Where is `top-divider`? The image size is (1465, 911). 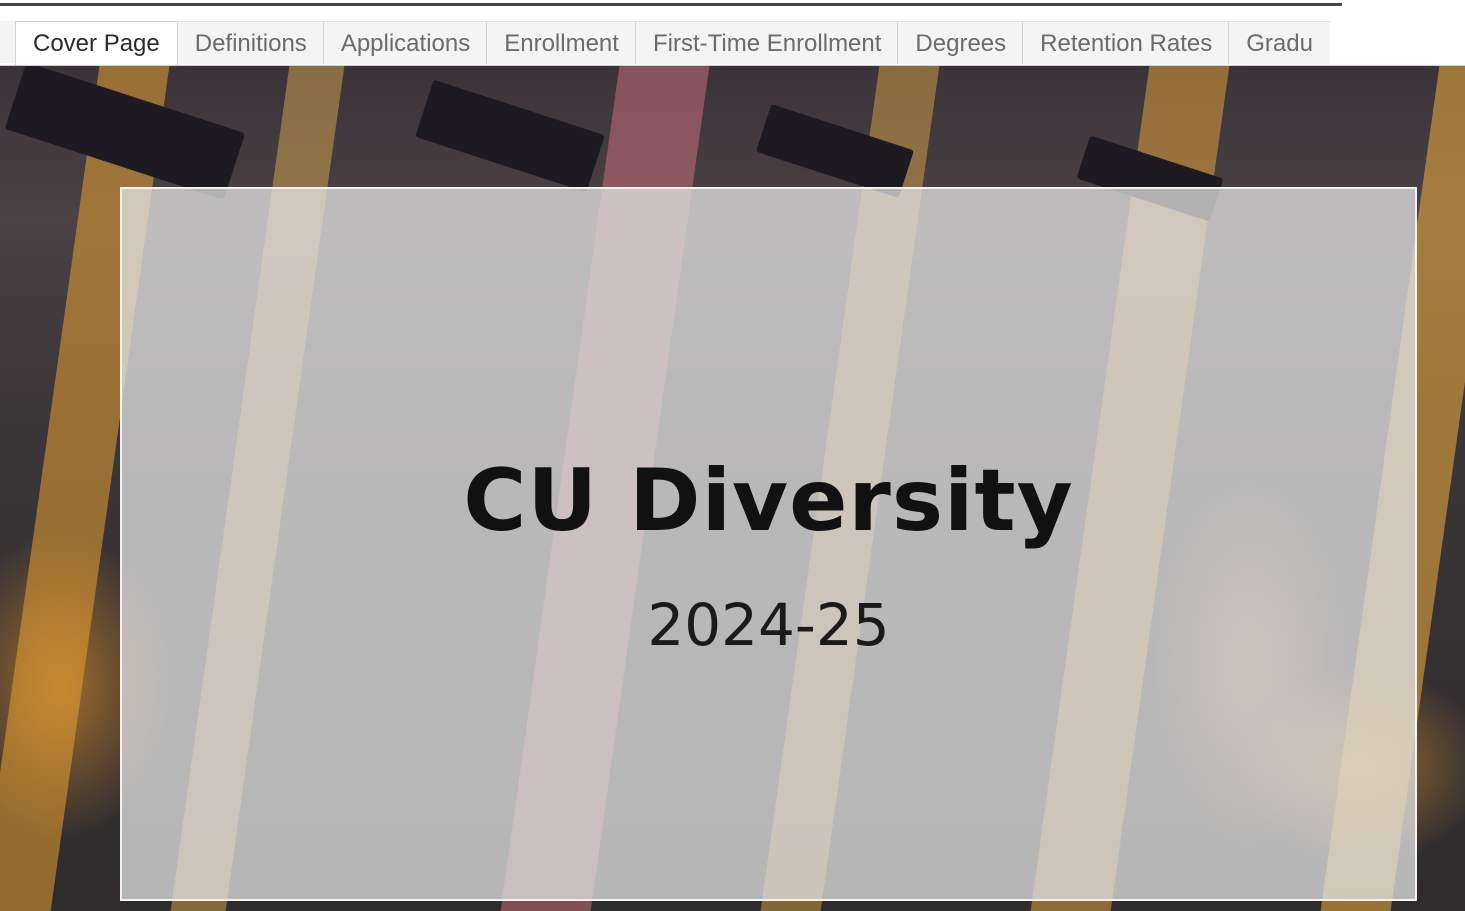 top-divider is located at coordinates (671, 4).